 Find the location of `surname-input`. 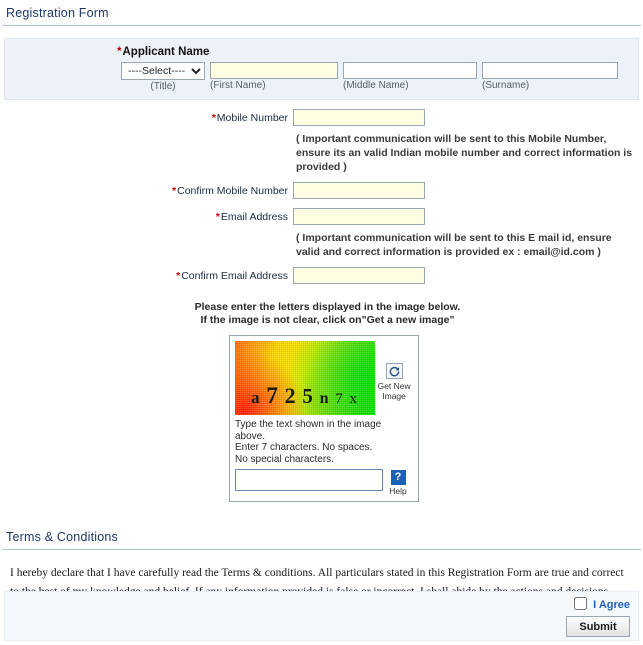

surname-input is located at coordinates (550, 70).